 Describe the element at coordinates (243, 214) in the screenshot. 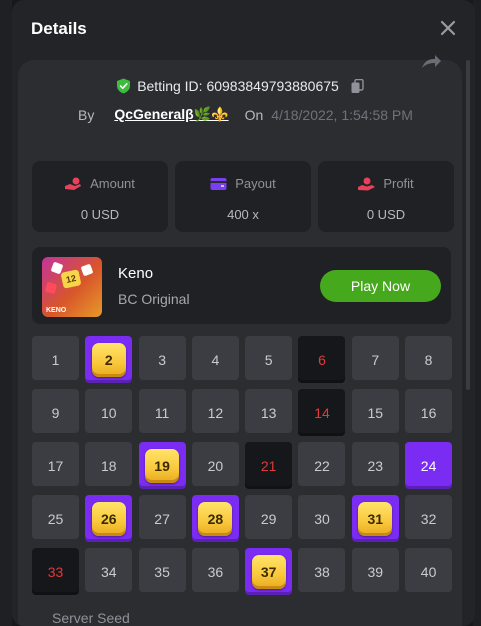

I see `stat-payout-value: 400 x` at that location.